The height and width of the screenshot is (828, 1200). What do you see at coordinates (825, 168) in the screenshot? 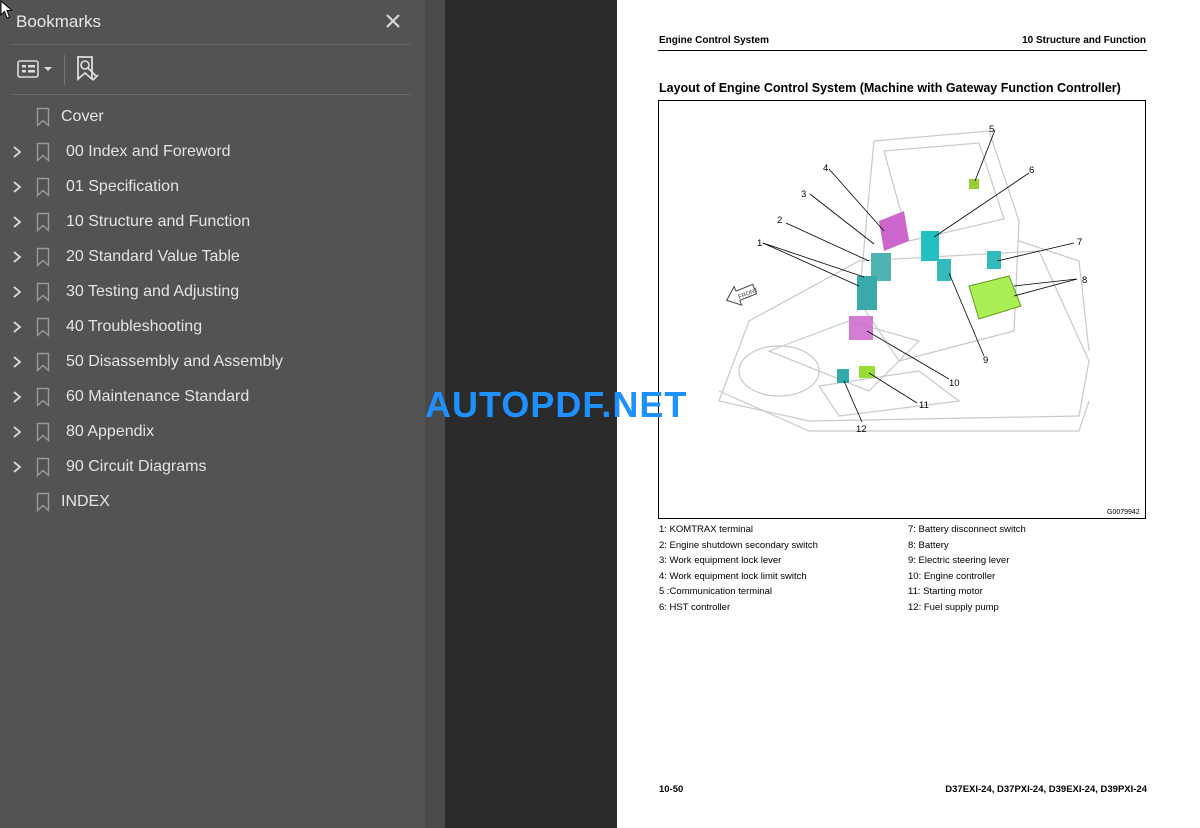
I see `svg-text: 4` at bounding box center [825, 168].